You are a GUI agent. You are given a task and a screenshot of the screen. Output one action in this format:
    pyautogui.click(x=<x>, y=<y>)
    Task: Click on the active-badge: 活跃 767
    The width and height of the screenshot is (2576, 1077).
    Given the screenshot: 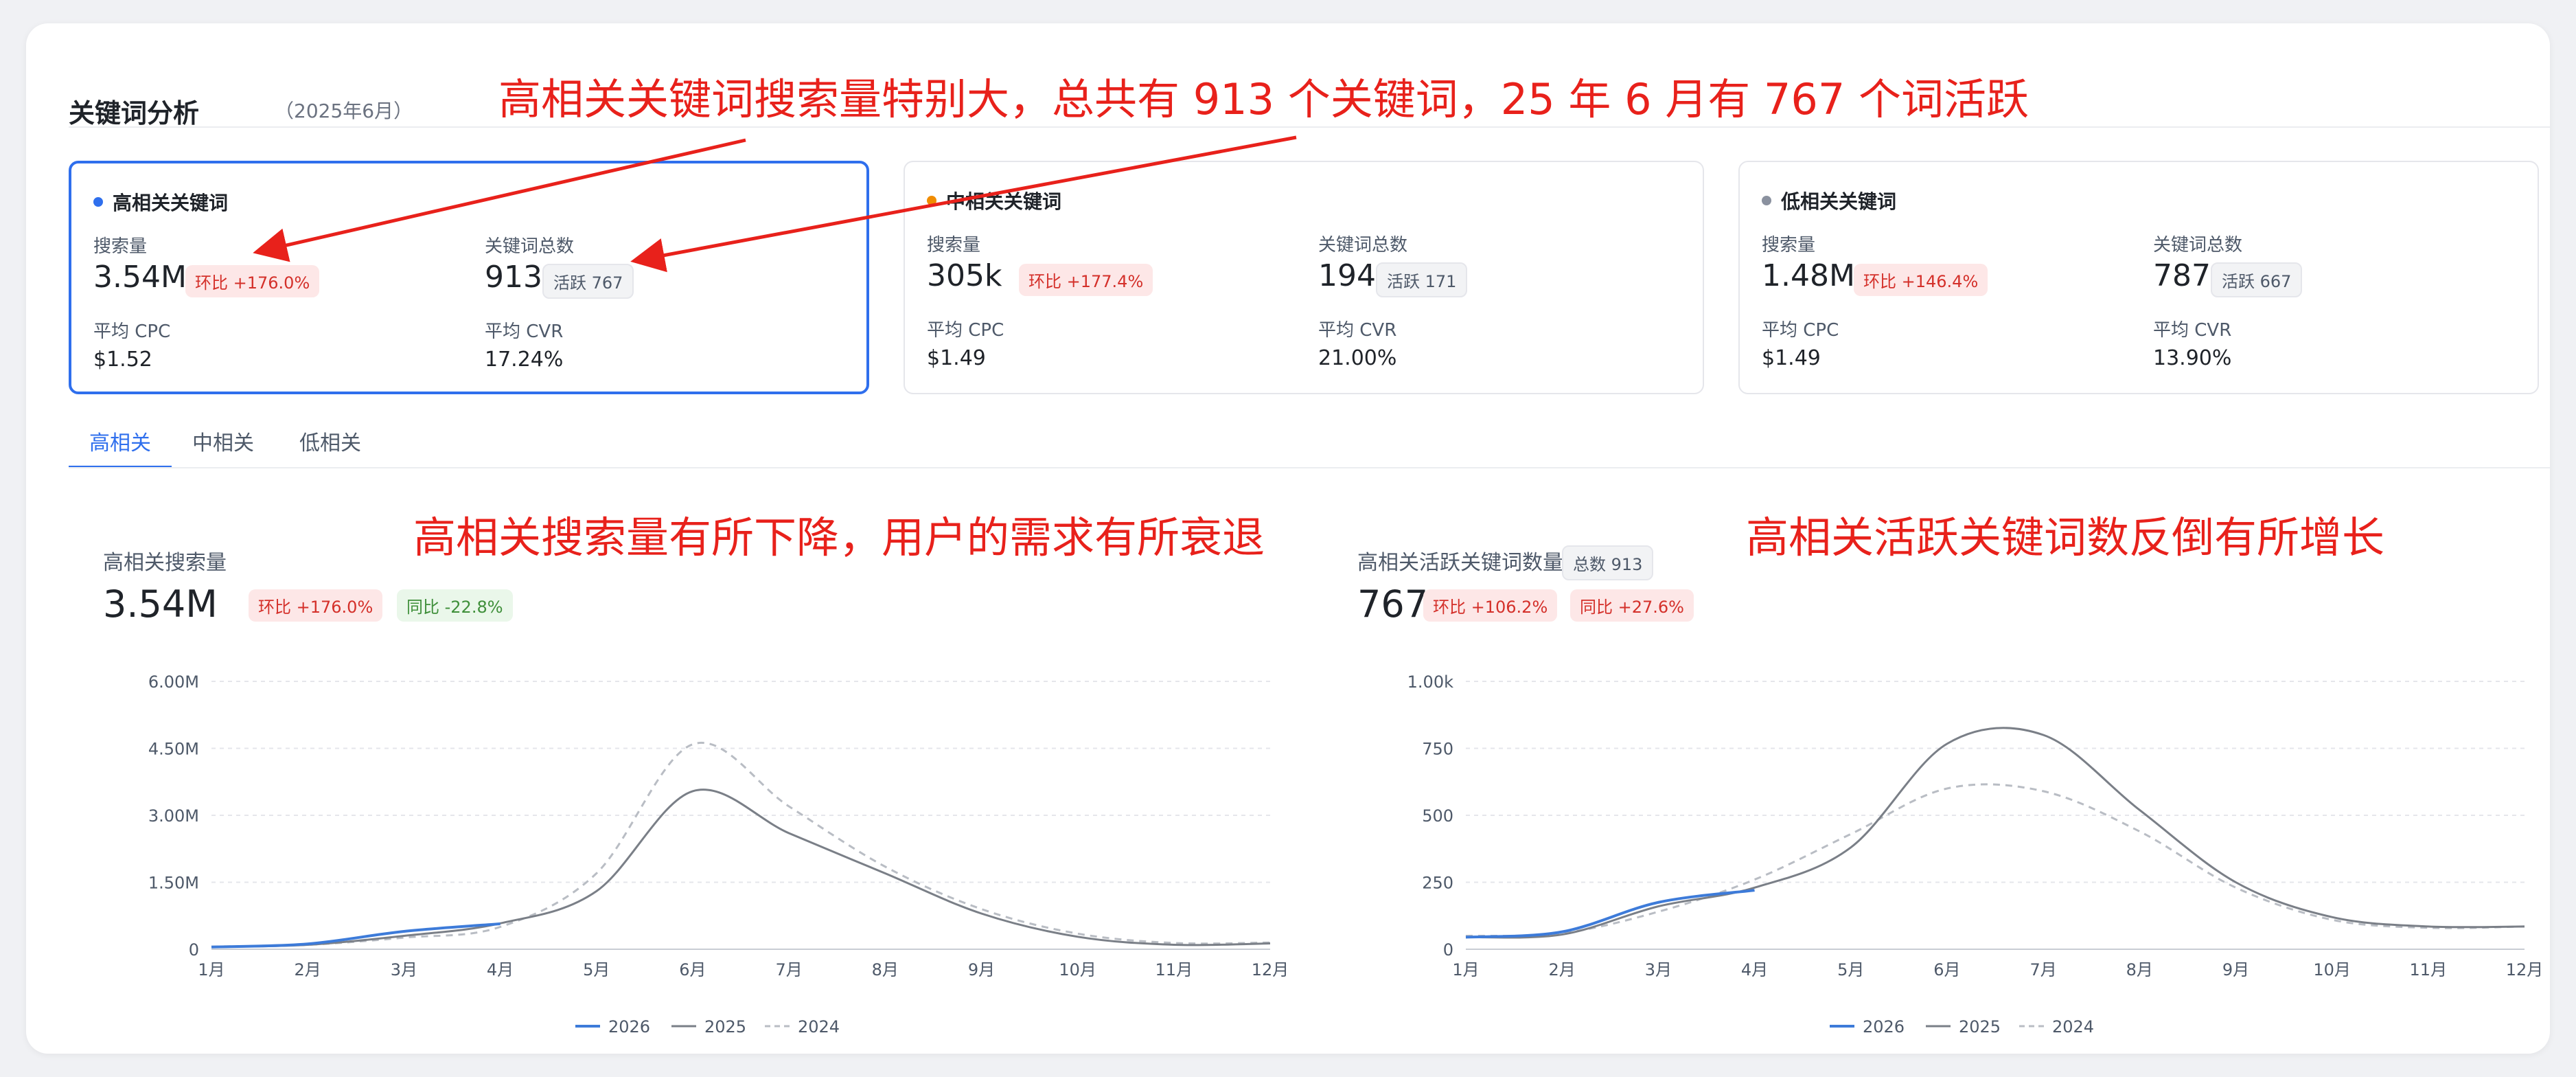 What is the action you would take?
    pyautogui.click(x=588, y=281)
    